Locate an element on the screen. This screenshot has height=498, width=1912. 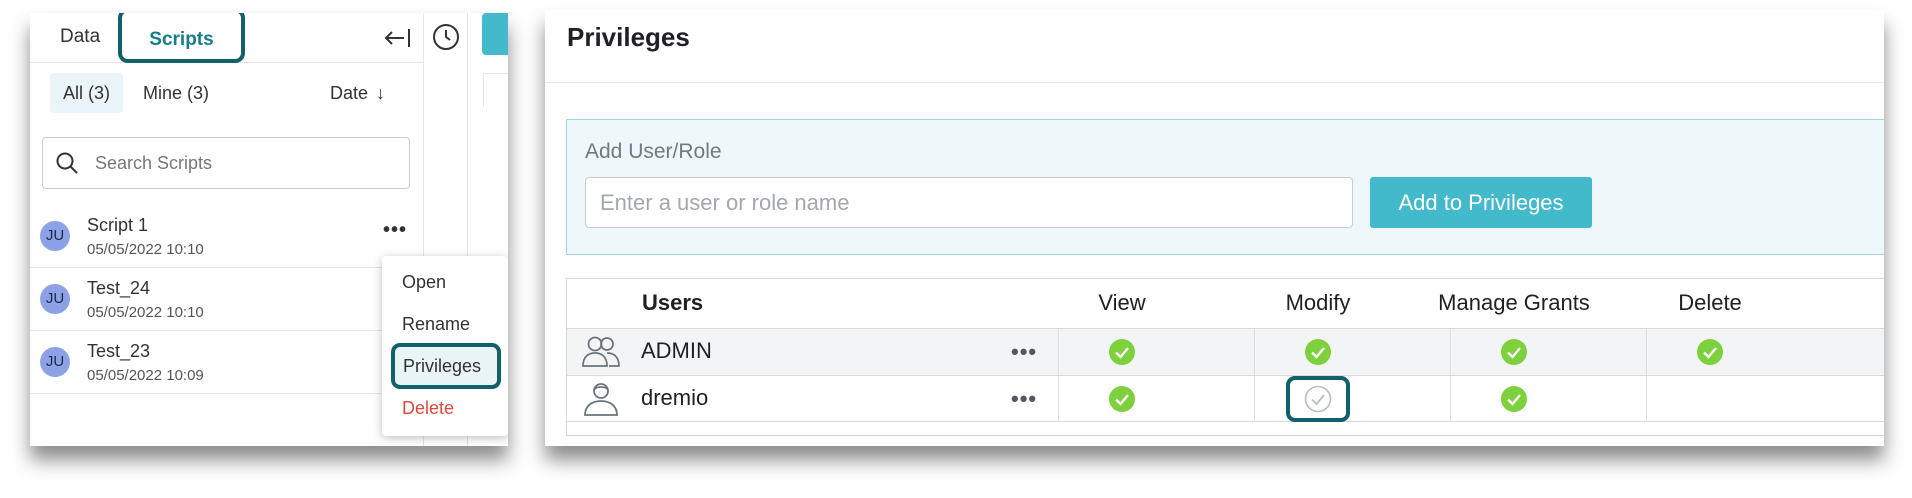
tab-scripts: Scripts is located at coordinates (181, 38).